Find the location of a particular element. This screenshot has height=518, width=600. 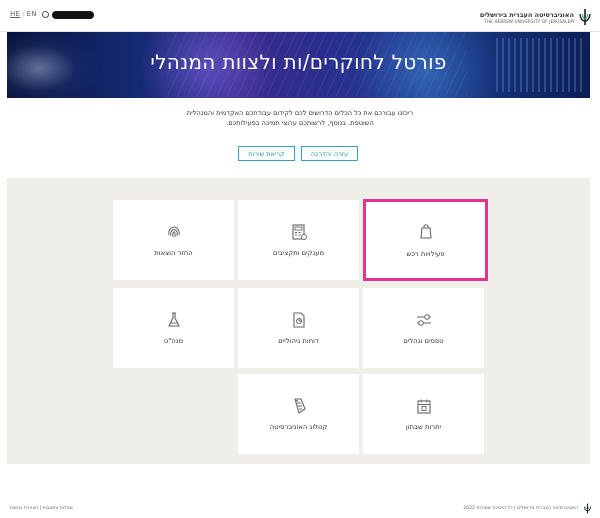

tile-label: פעילויות רכש is located at coordinates (425, 254).